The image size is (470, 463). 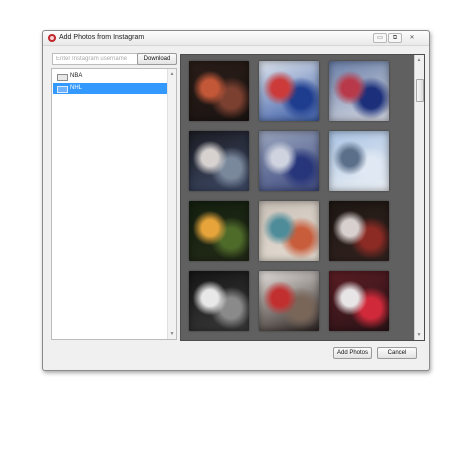 What do you see at coordinates (76, 76) in the screenshot?
I see `list-item-label: NBA` at bounding box center [76, 76].